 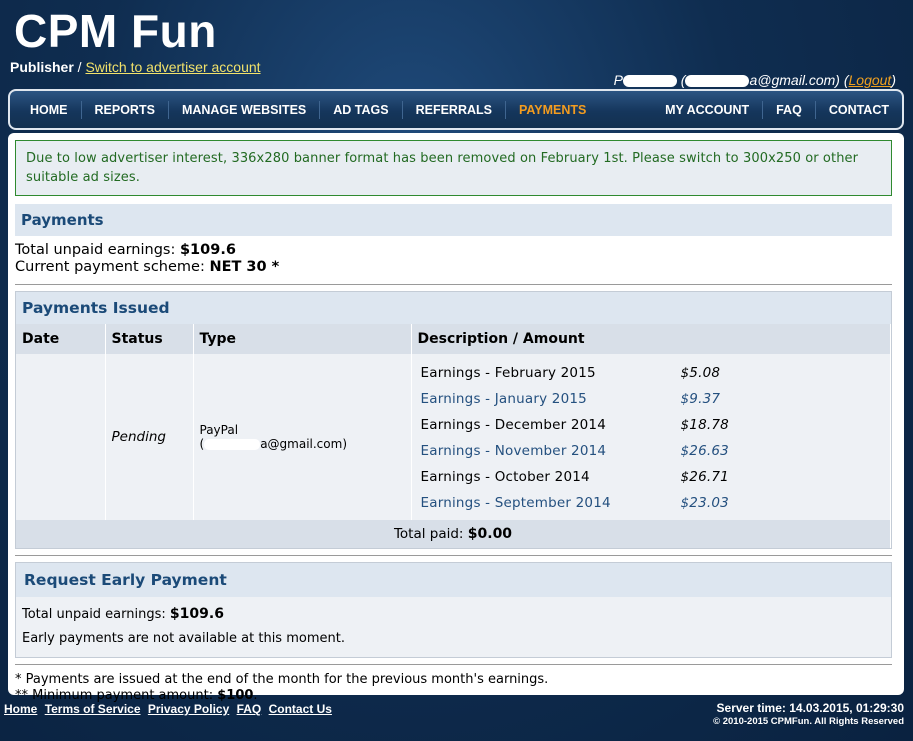 I want to click on early-unpaid-line: Total unpaid earnings: $109.6, so click(x=453, y=614).